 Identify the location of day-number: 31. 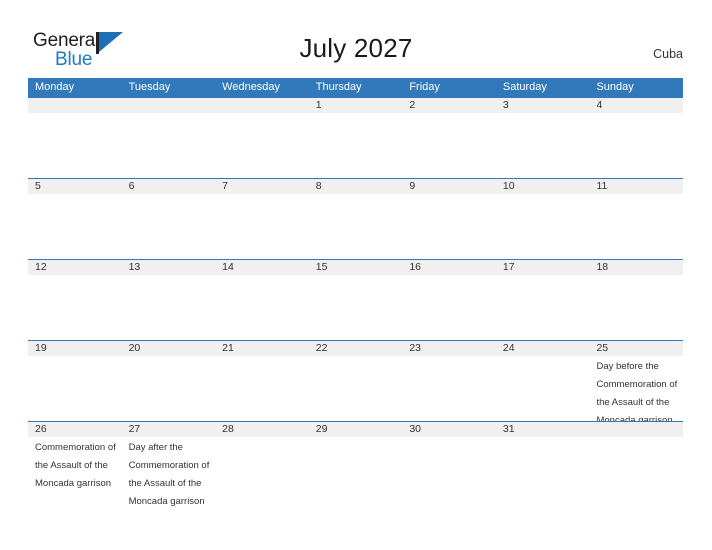
(508, 429).